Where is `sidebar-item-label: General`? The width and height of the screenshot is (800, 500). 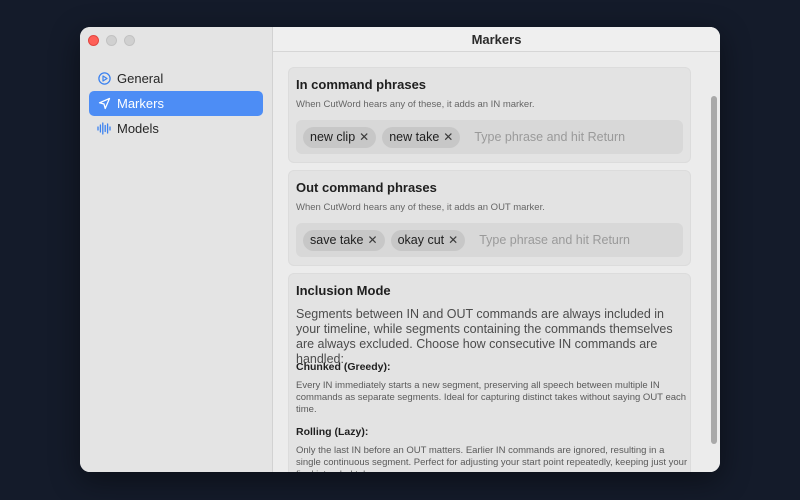 sidebar-item-label: General is located at coordinates (140, 78).